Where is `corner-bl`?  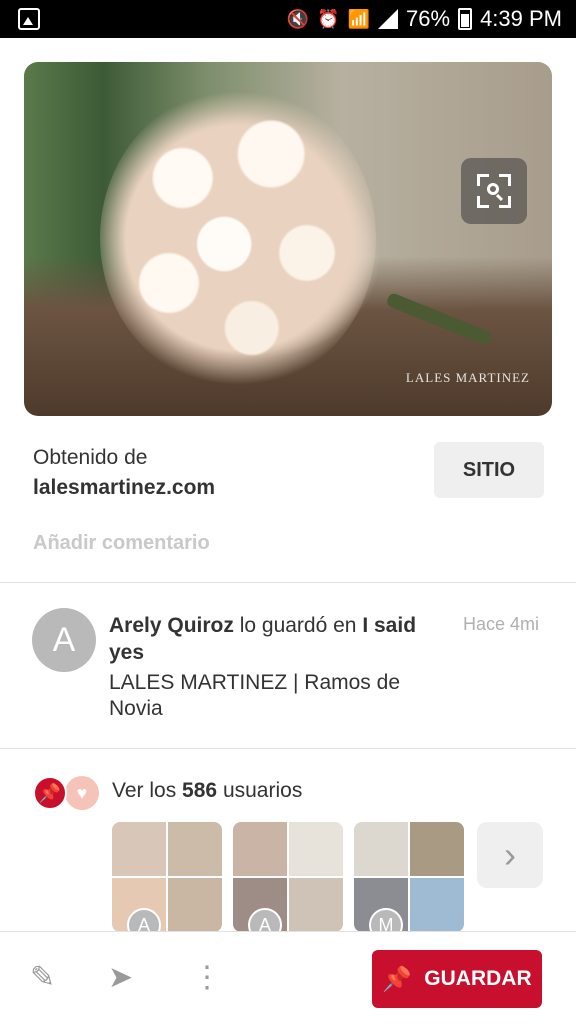
corner-bl is located at coordinates (483, 202).